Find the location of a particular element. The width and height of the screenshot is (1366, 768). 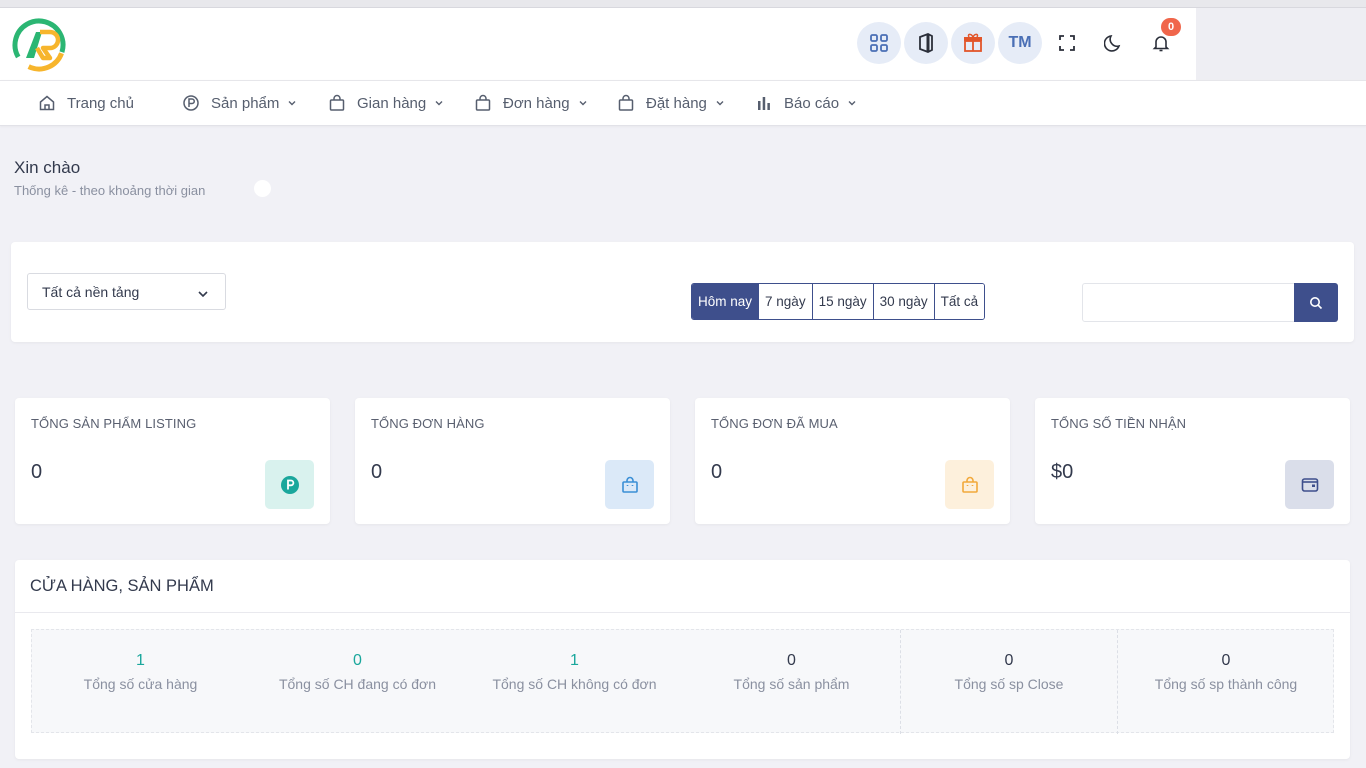

brand-logo is located at coordinates (39, 45).